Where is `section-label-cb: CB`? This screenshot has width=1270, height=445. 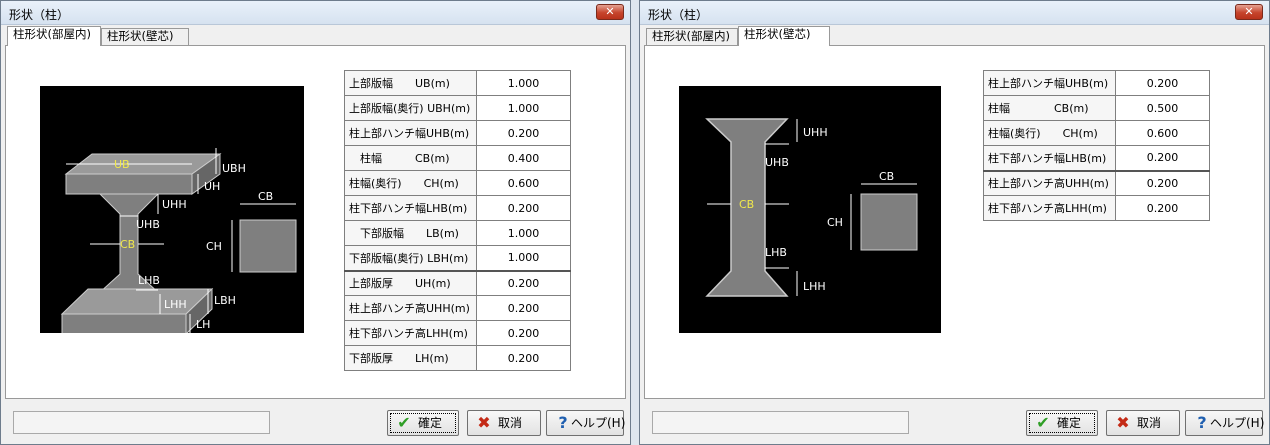 section-label-cb: CB is located at coordinates (265, 196).